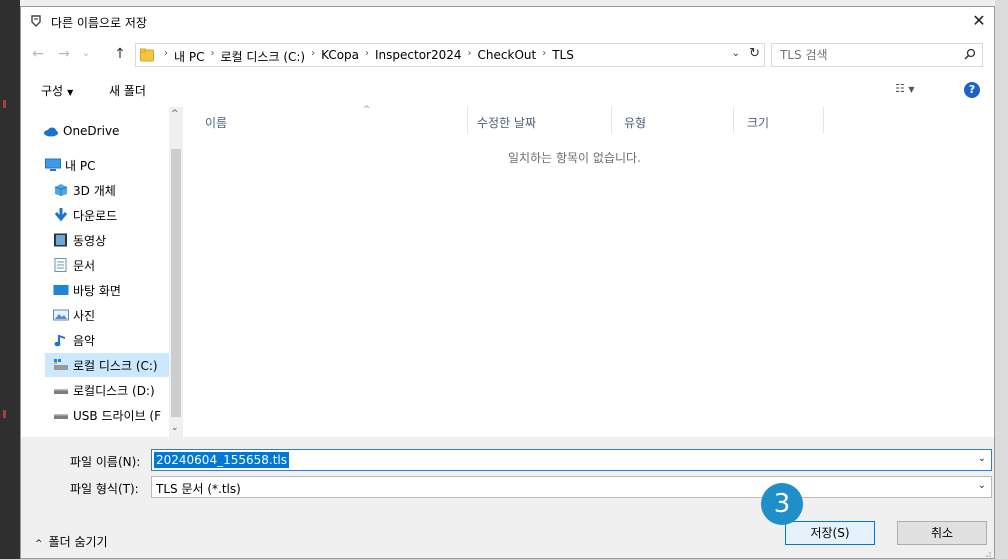 This screenshot has height=559, width=1008. What do you see at coordinates (418, 56) in the screenshot?
I see `breadcrumb-item: Inspector2024` at bounding box center [418, 56].